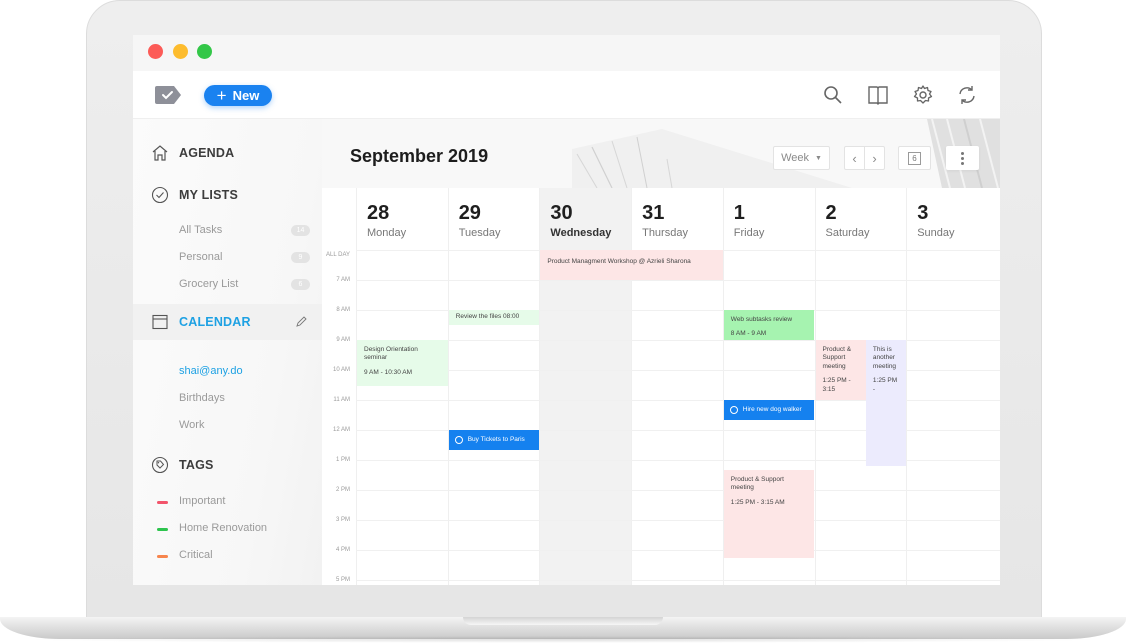  Describe the element at coordinates (585, 386) in the screenshot. I see `day-column-wednesday: 30 Wednesday` at that location.